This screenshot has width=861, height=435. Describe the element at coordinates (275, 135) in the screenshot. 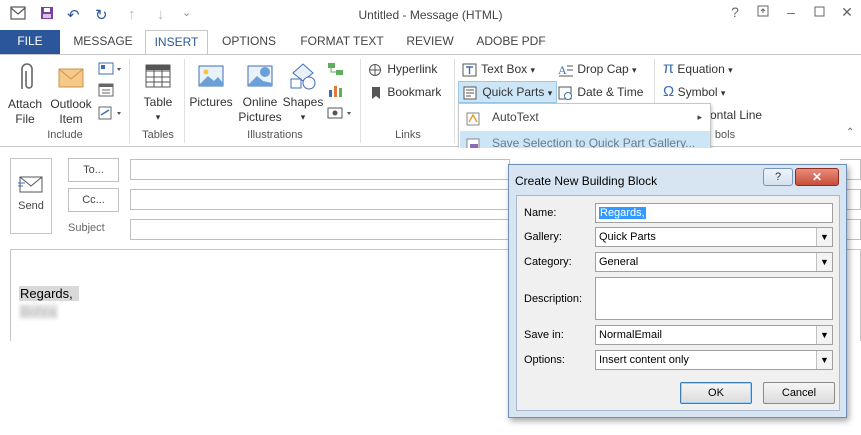

I see `group-illustrations-label: Illustrations` at that location.